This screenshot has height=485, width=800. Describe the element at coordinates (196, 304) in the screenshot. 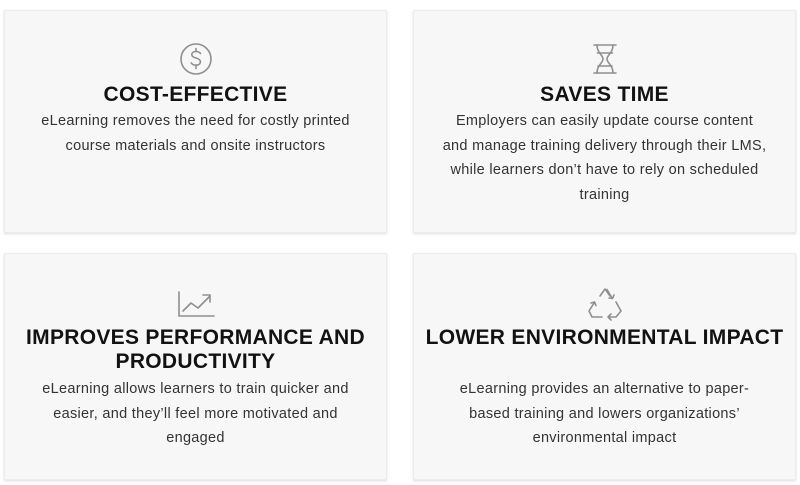

I see `trend-up-icon` at that location.